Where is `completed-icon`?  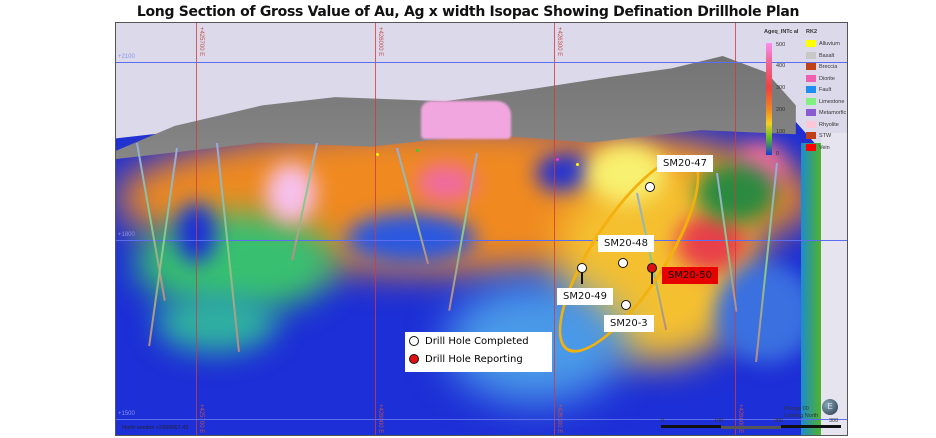 completed-icon is located at coordinates (414, 341).